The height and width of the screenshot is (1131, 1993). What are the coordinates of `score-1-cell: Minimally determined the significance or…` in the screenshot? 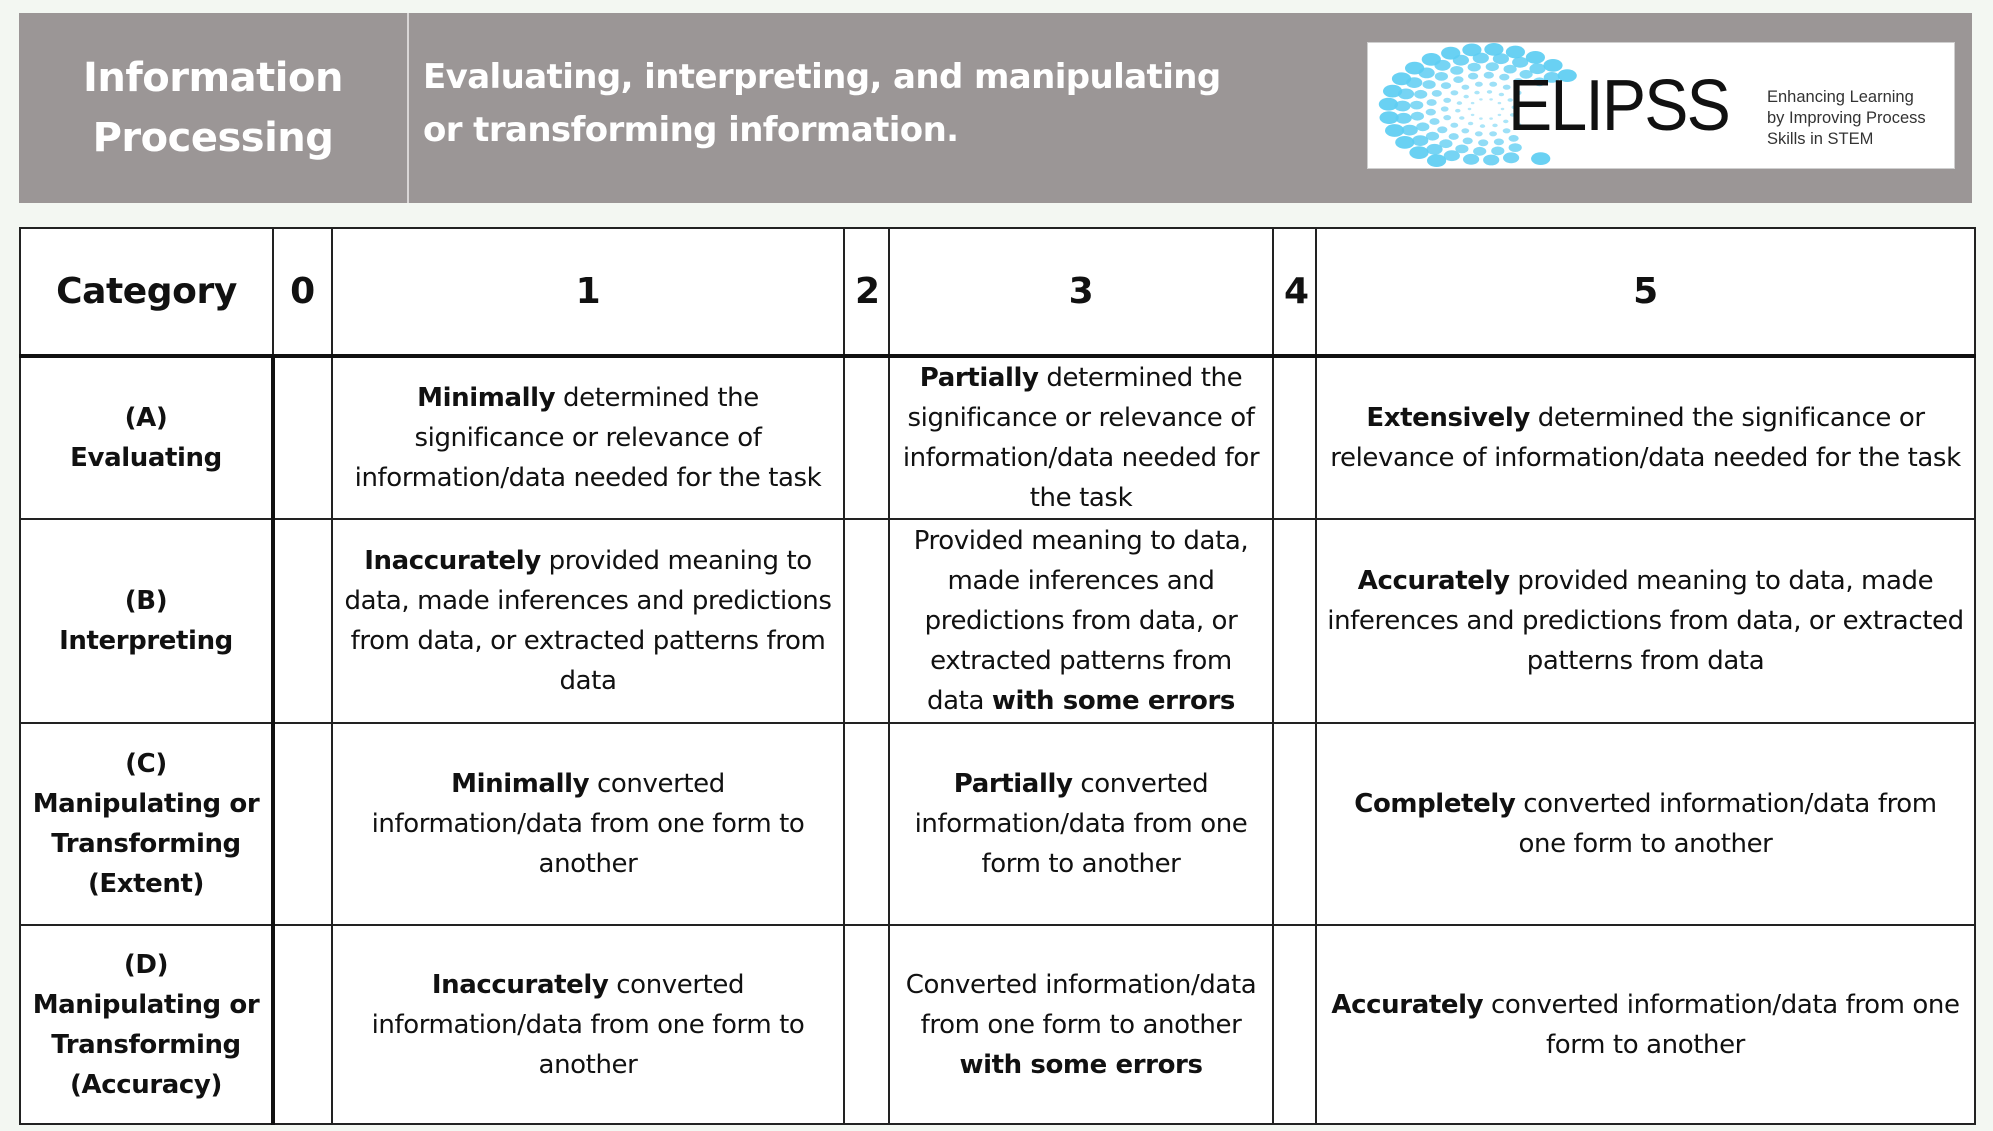 It's located at (588, 437).